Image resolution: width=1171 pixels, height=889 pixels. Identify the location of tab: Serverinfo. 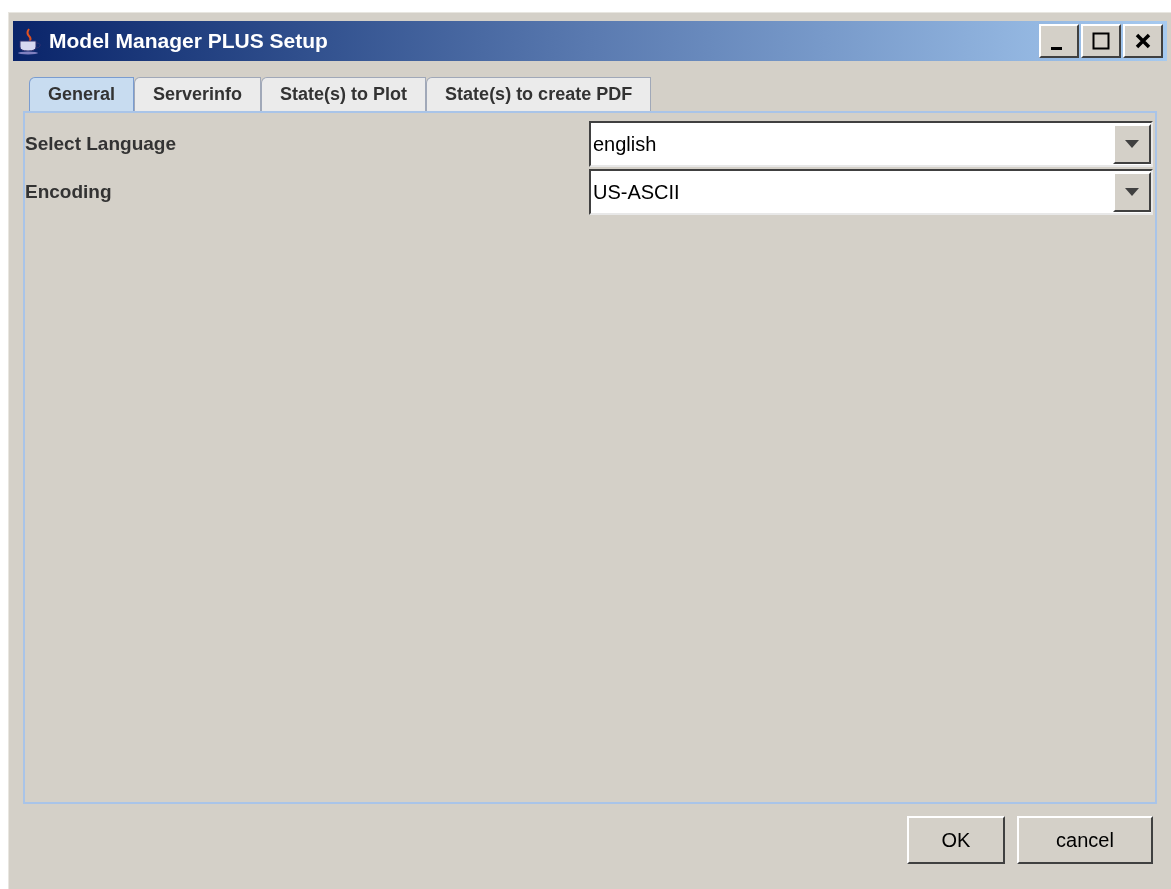
(198, 94).